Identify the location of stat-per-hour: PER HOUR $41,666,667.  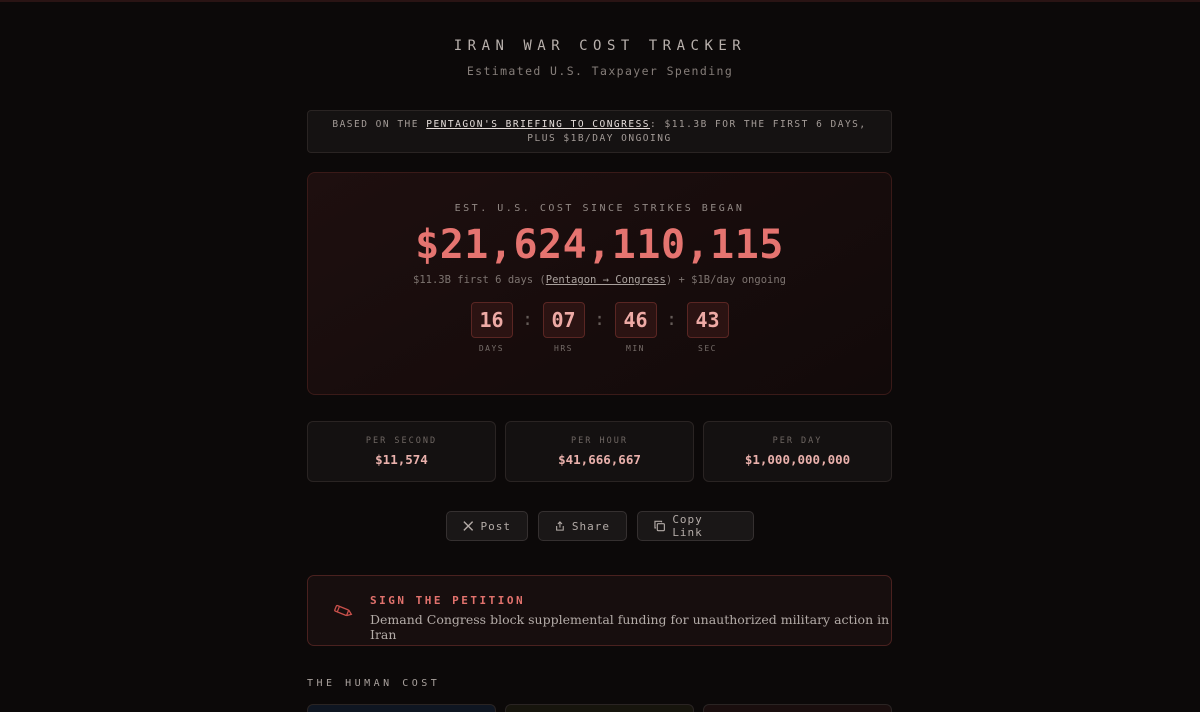
(599, 451).